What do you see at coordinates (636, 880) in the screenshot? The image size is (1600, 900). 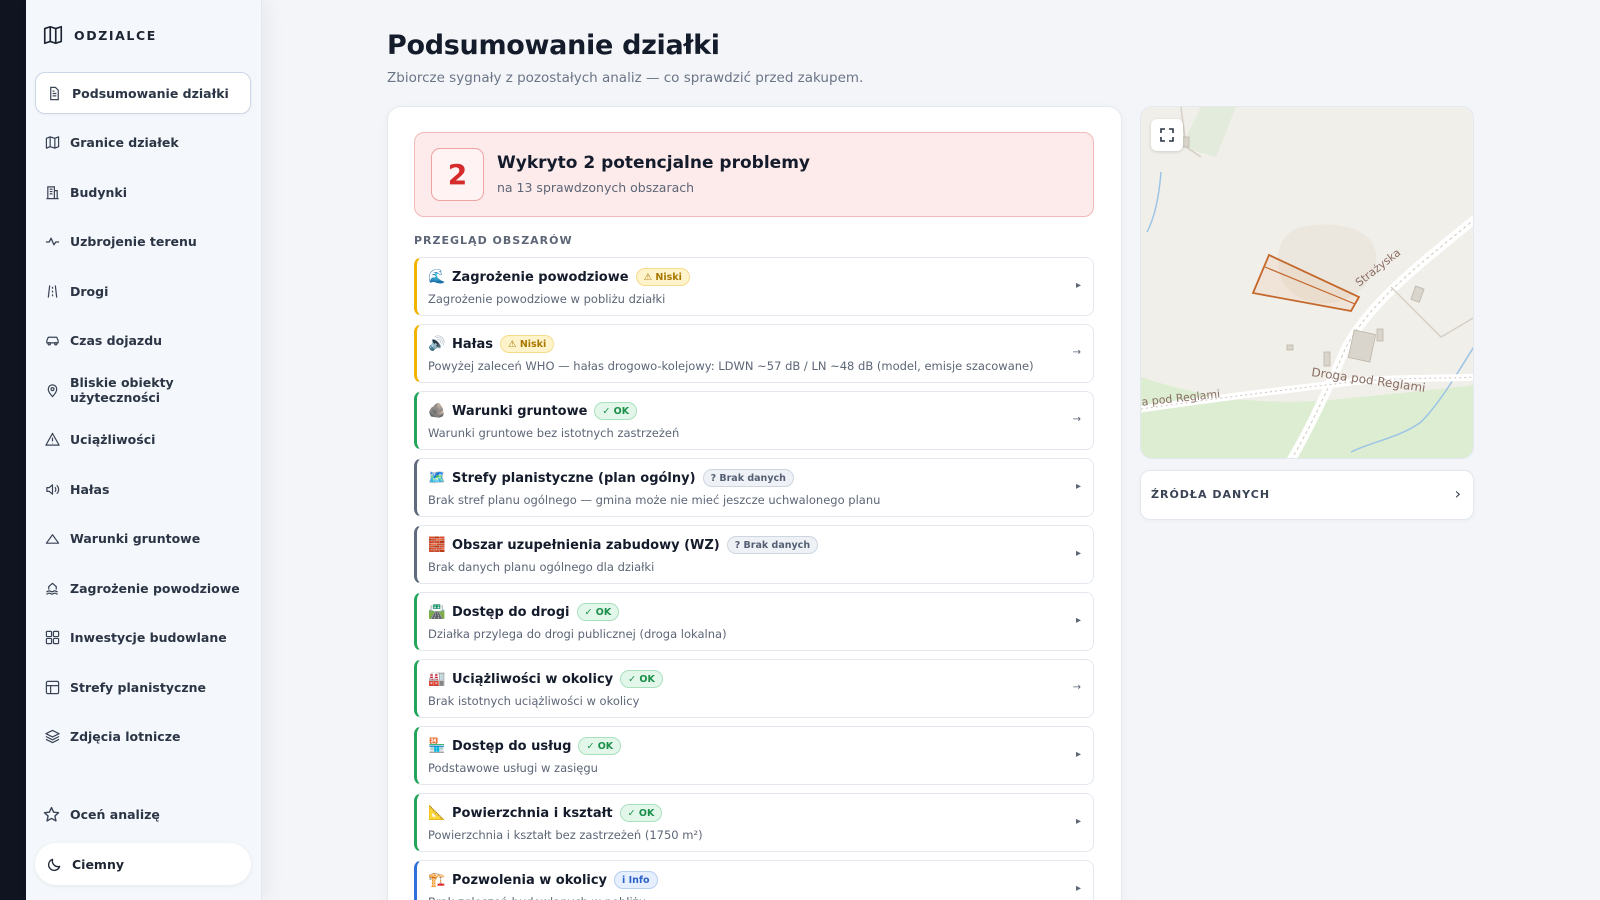 I see `status-badge: i Info` at bounding box center [636, 880].